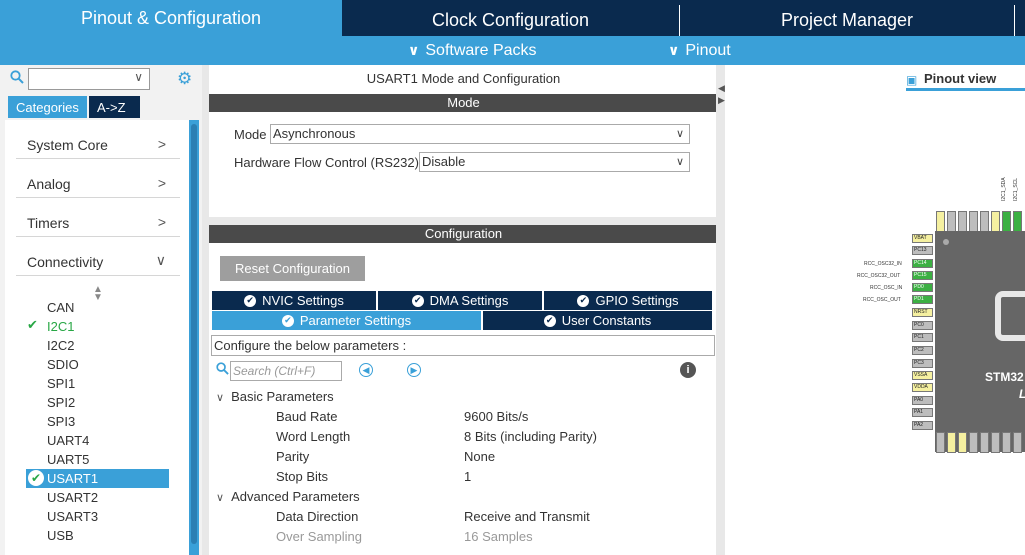  I want to click on peripheral-uart5: UART5, so click(68, 459).